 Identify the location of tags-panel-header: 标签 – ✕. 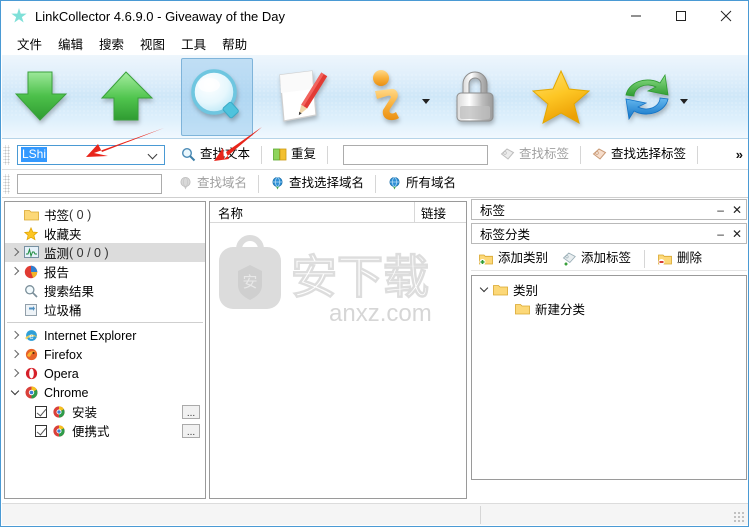
(609, 209).